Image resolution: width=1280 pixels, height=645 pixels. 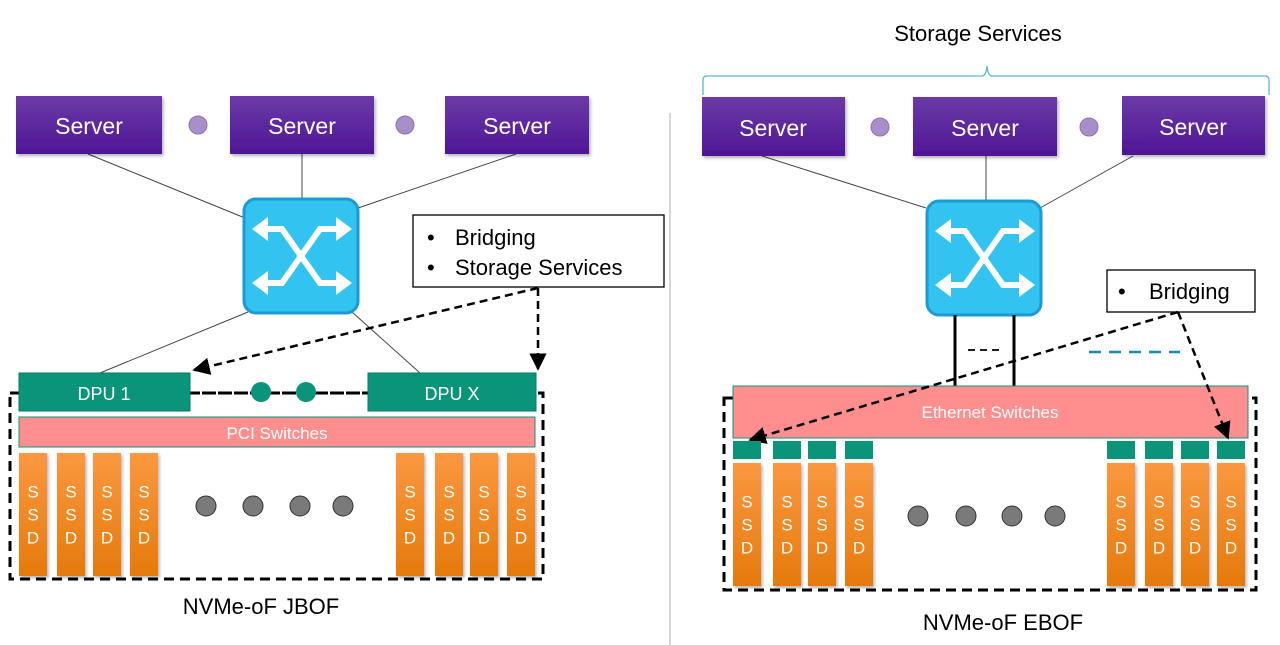 I want to click on dpu-label: DPU X, so click(x=451, y=394).